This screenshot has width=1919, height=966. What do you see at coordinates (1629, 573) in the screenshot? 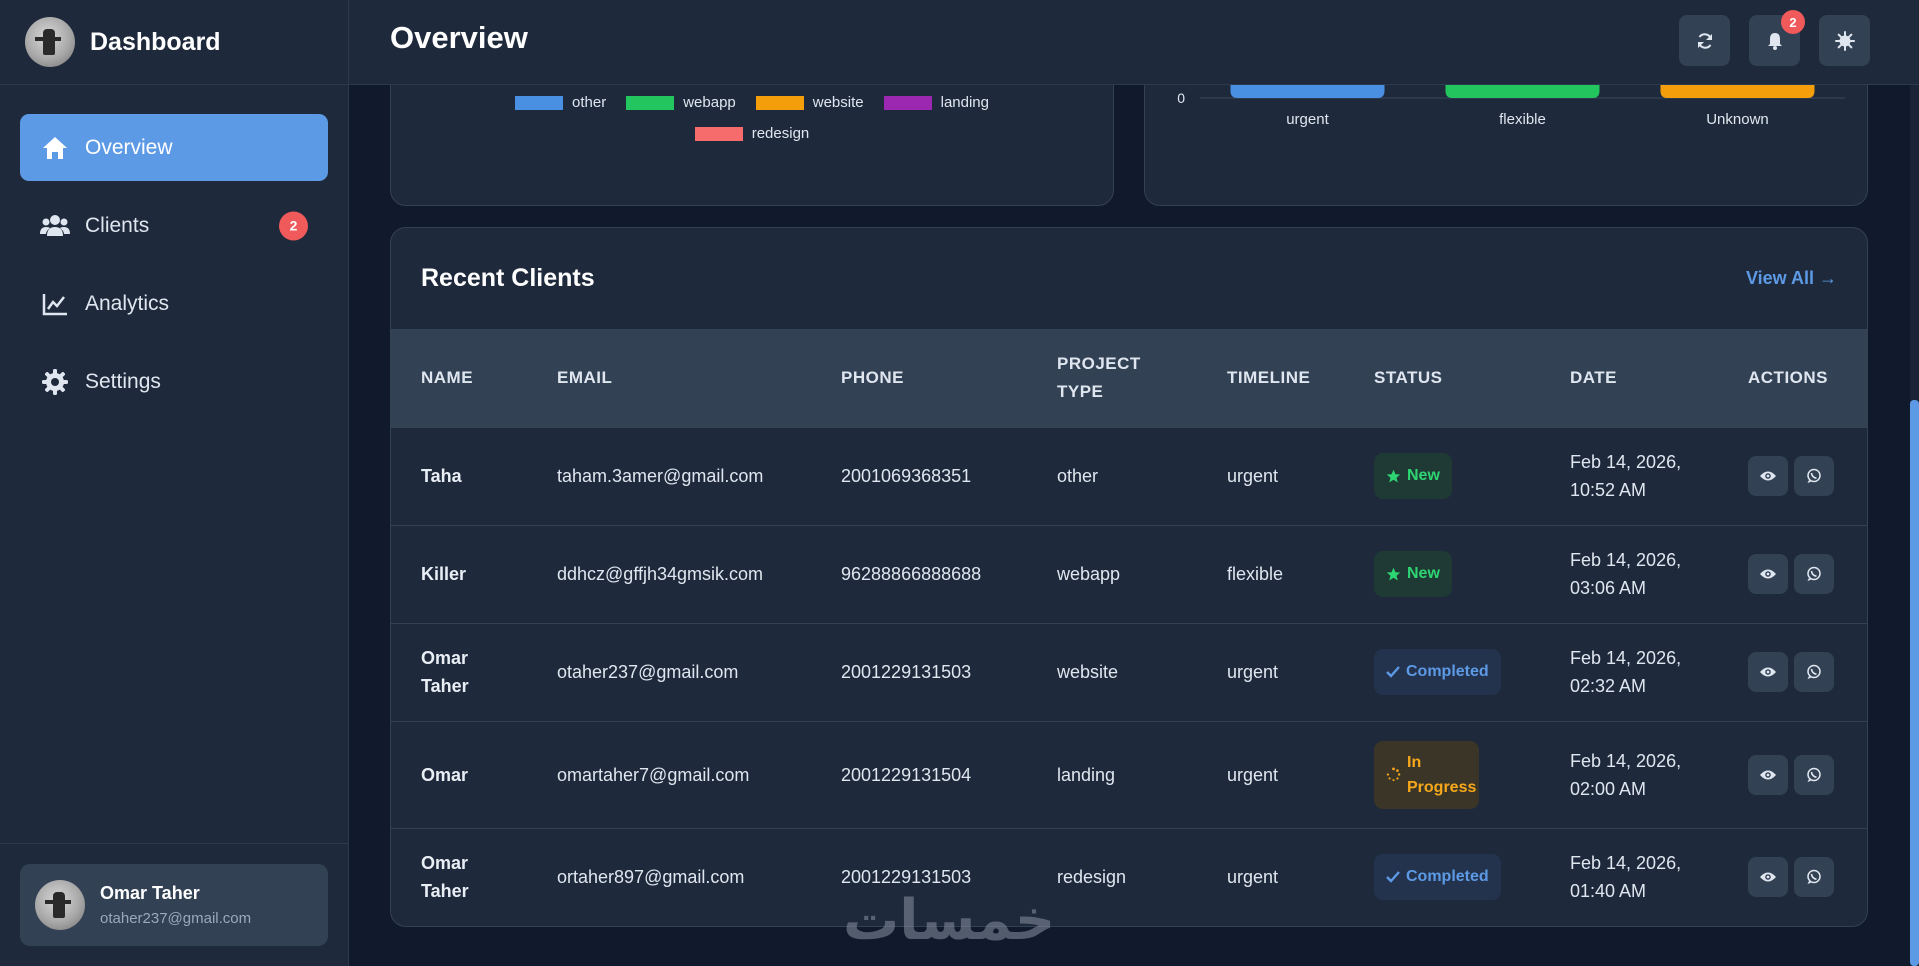
I see `date-cell: Feb 14, 2026, 03:06 AM` at bounding box center [1629, 573].